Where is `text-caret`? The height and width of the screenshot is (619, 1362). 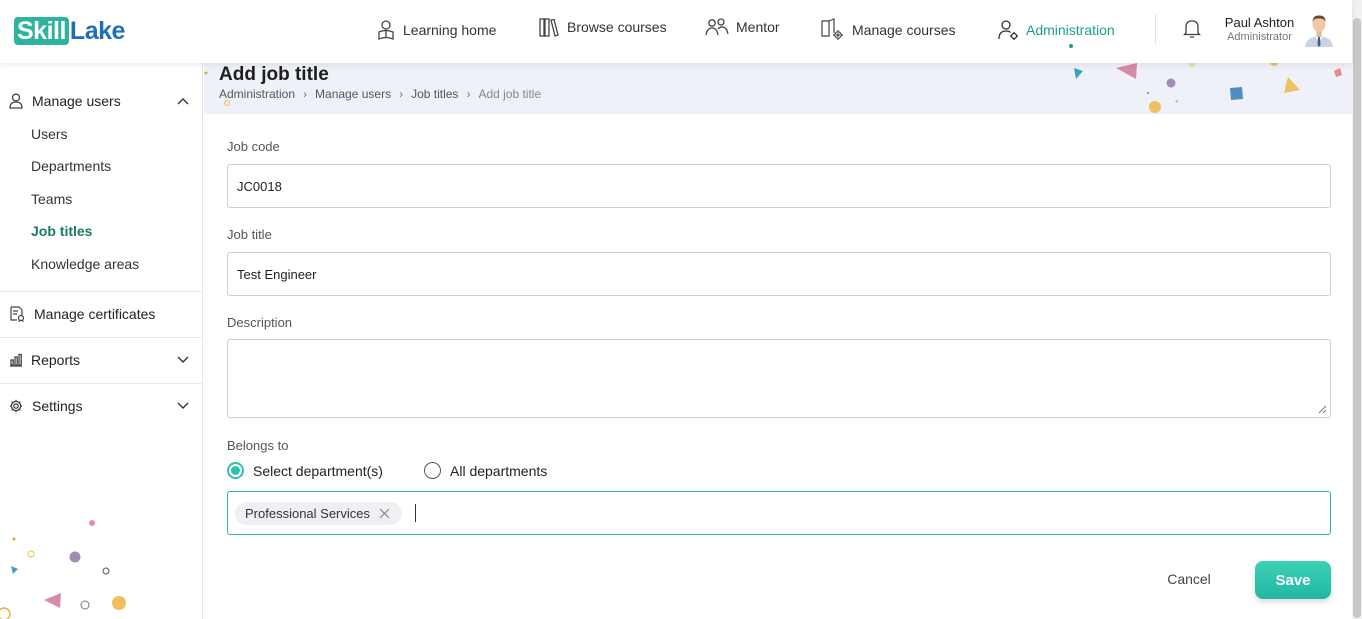 text-caret is located at coordinates (415, 513).